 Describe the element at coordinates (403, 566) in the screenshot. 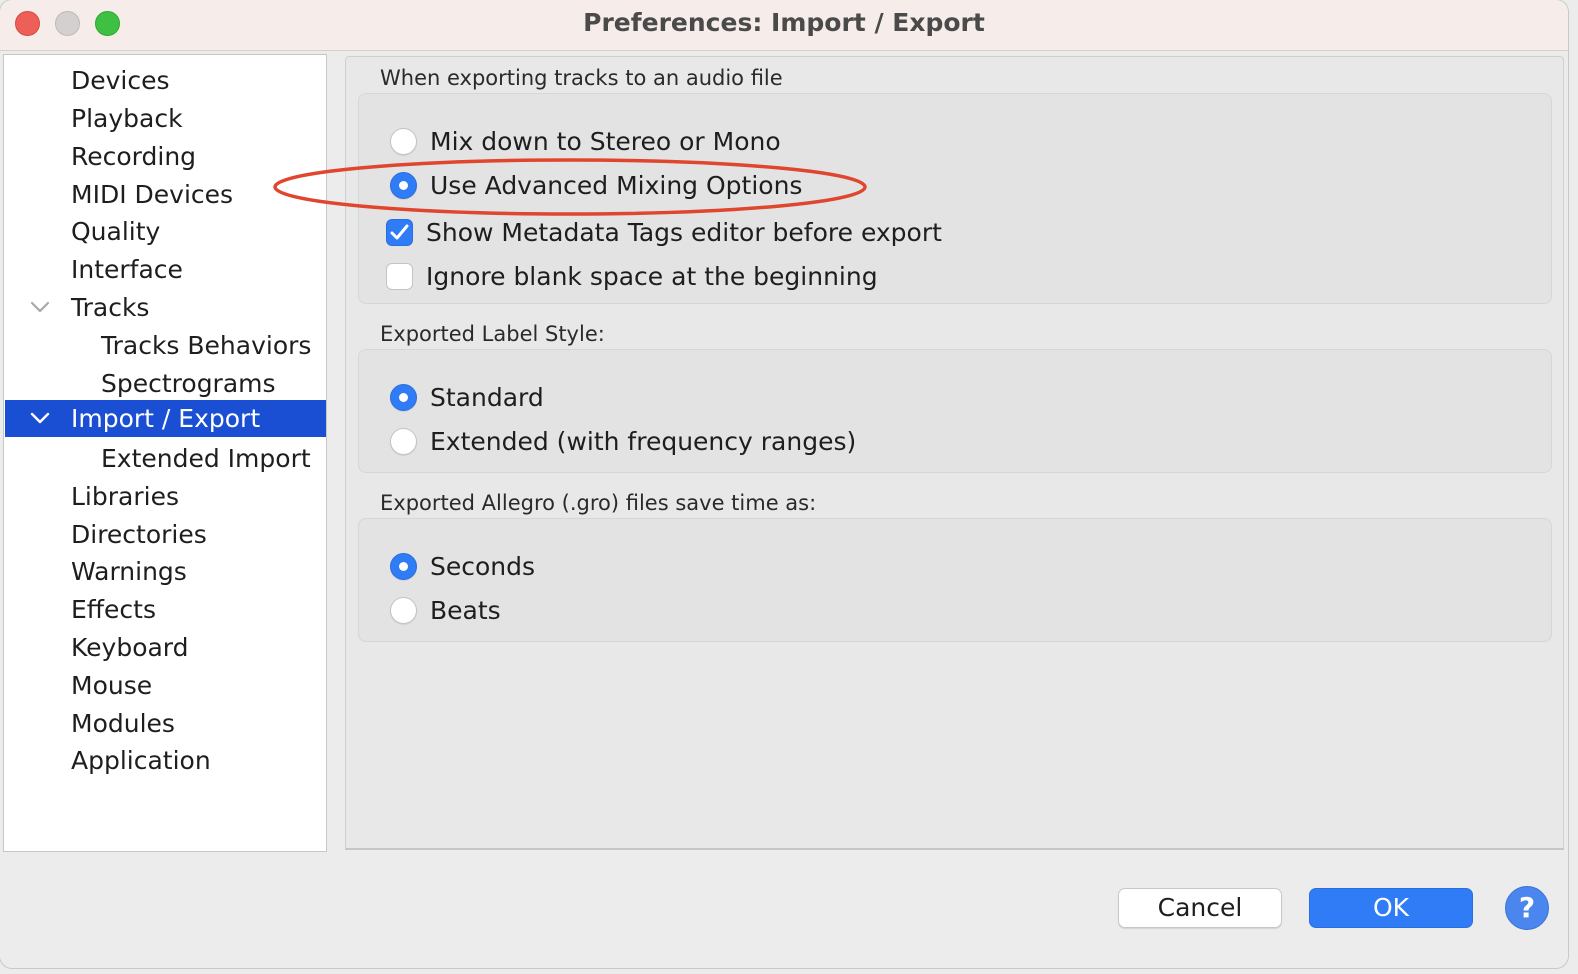

I see `seconds-radio` at that location.